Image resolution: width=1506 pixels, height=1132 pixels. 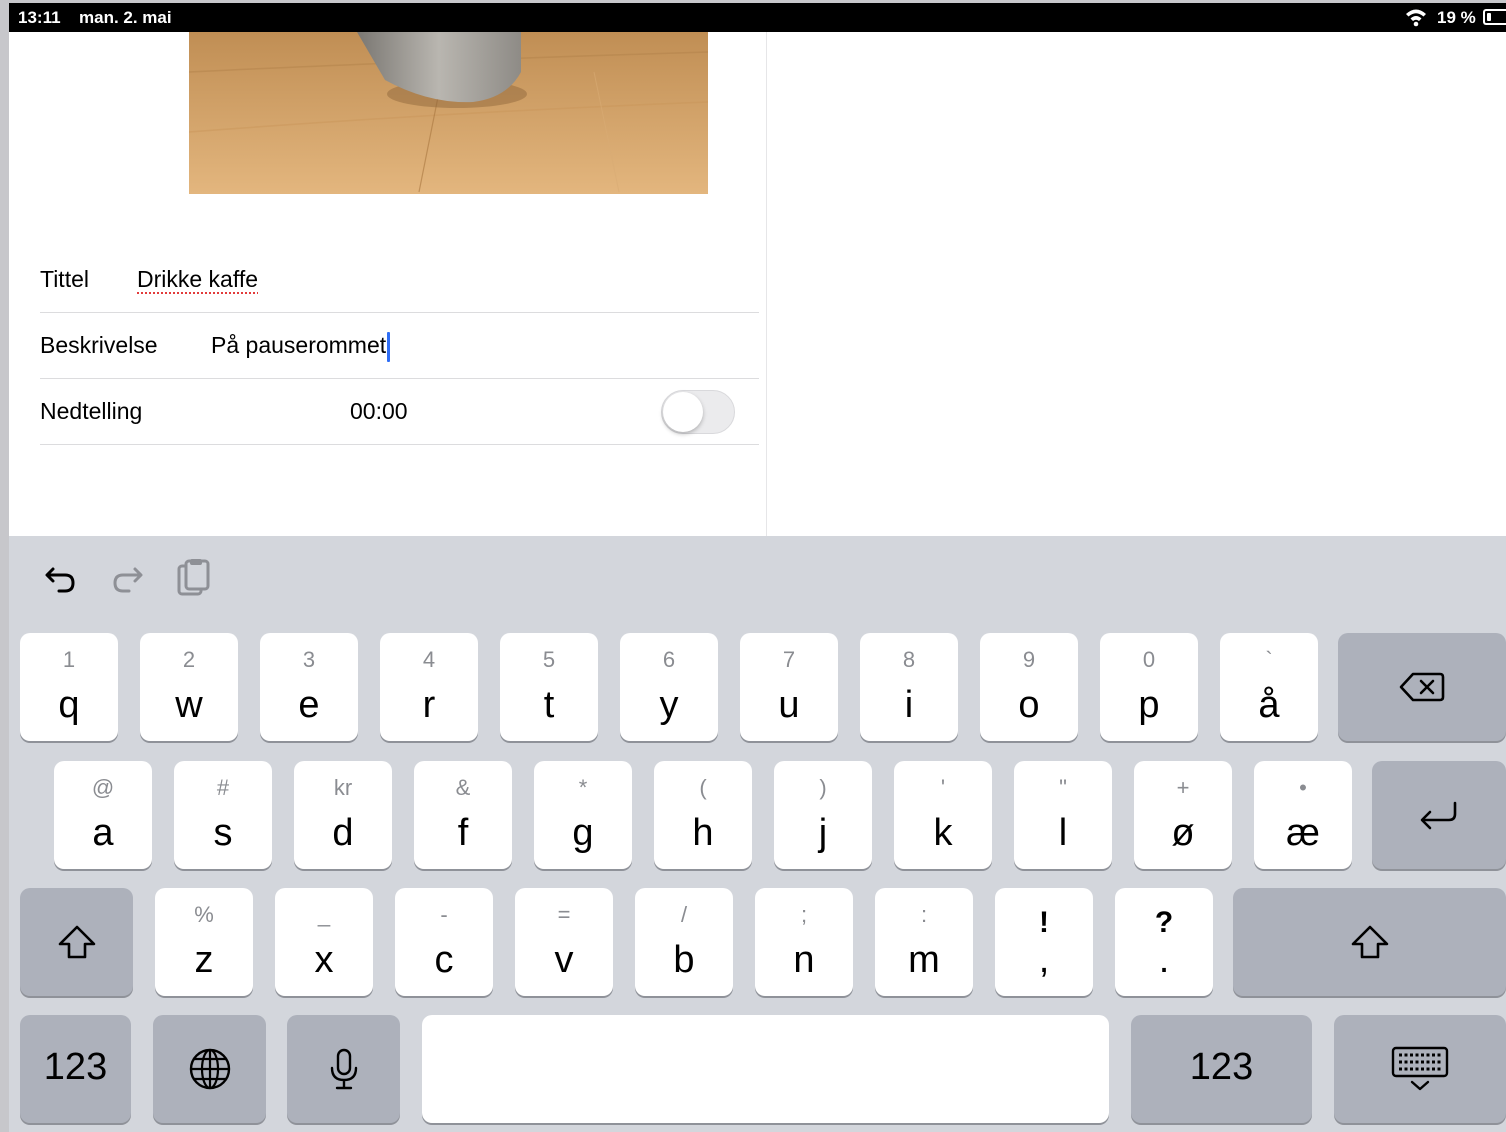 I want to click on key-å: ` å, so click(x=1269, y=687).